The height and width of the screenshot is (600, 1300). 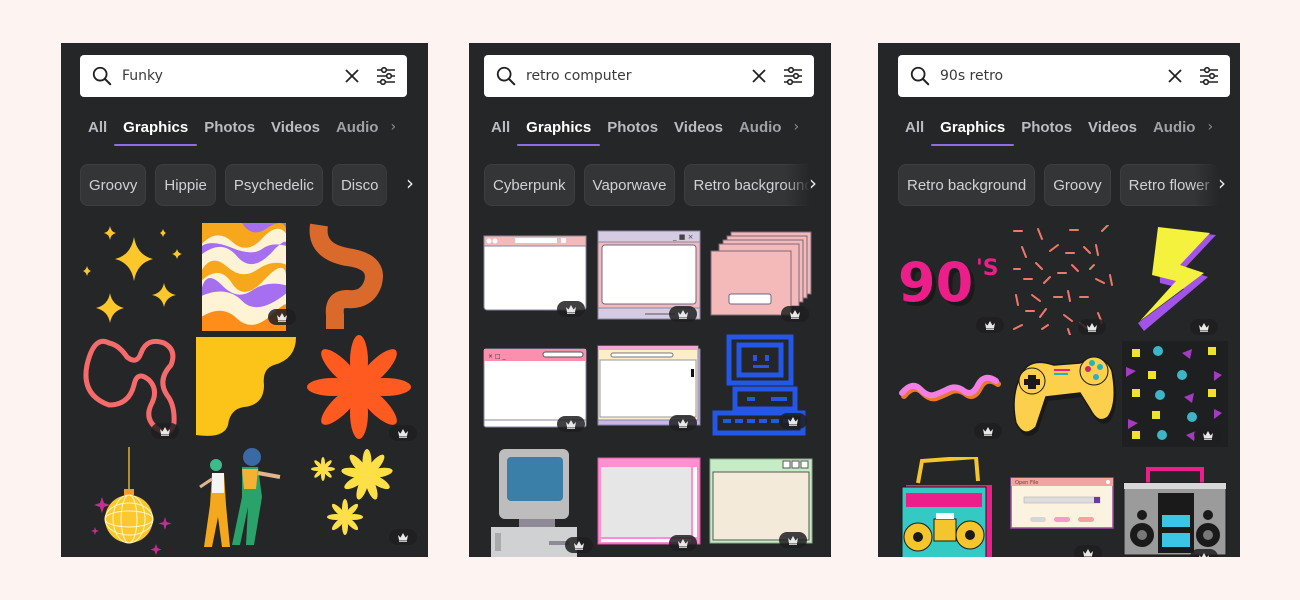 I want to click on graphic-wavy-psychedelic-pattern, so click(x=249, y=277).